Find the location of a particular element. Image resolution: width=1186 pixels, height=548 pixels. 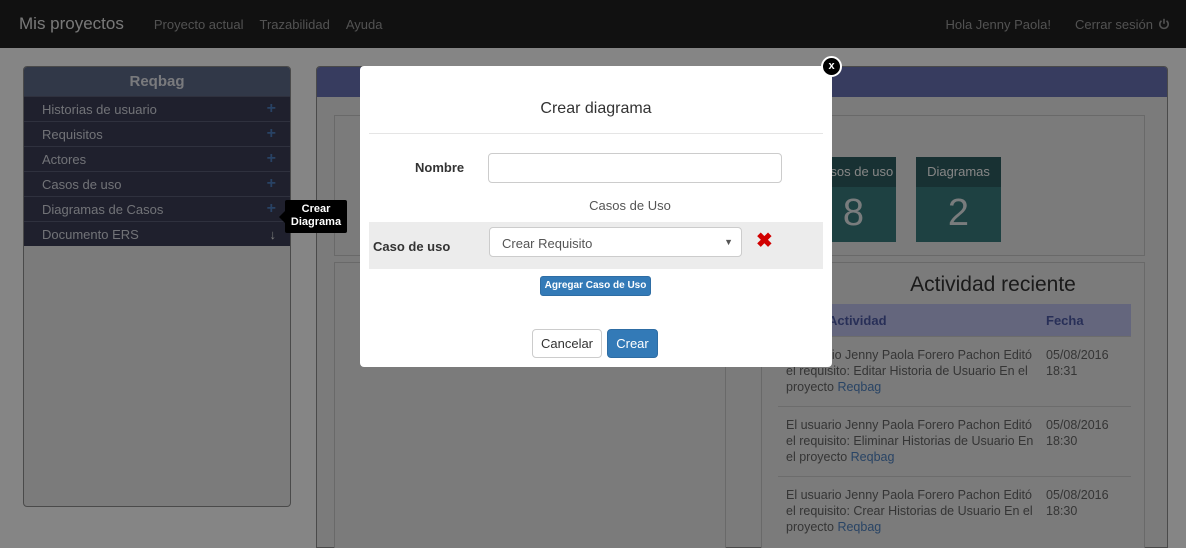

caso-de-uso-row: Caso de uso Crear Requisito ▼ ✖ is located at coordinates (596, 245).